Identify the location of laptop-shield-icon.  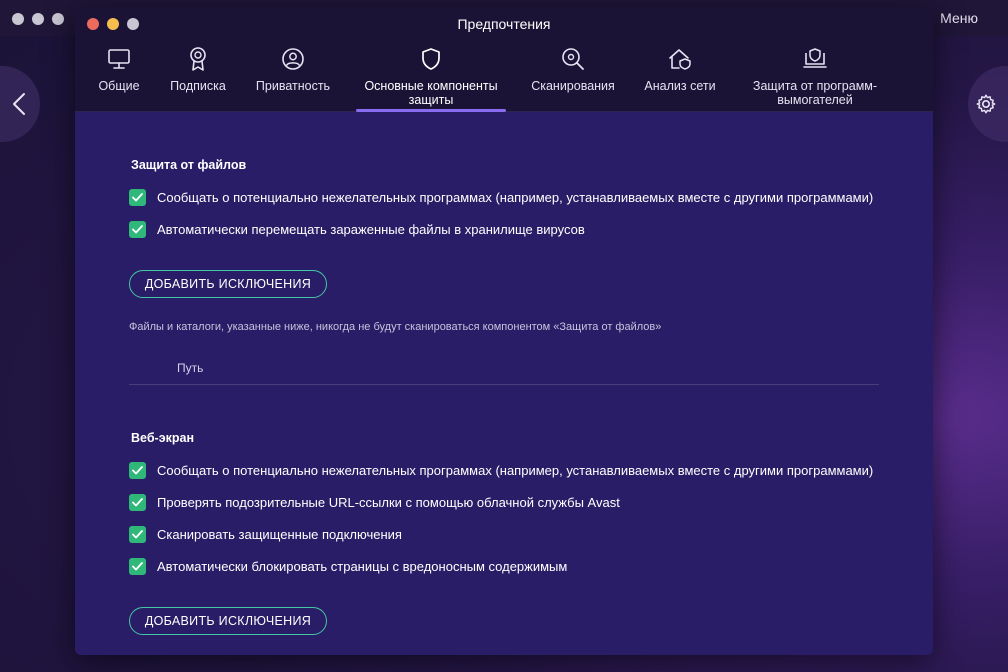
(815, 59).